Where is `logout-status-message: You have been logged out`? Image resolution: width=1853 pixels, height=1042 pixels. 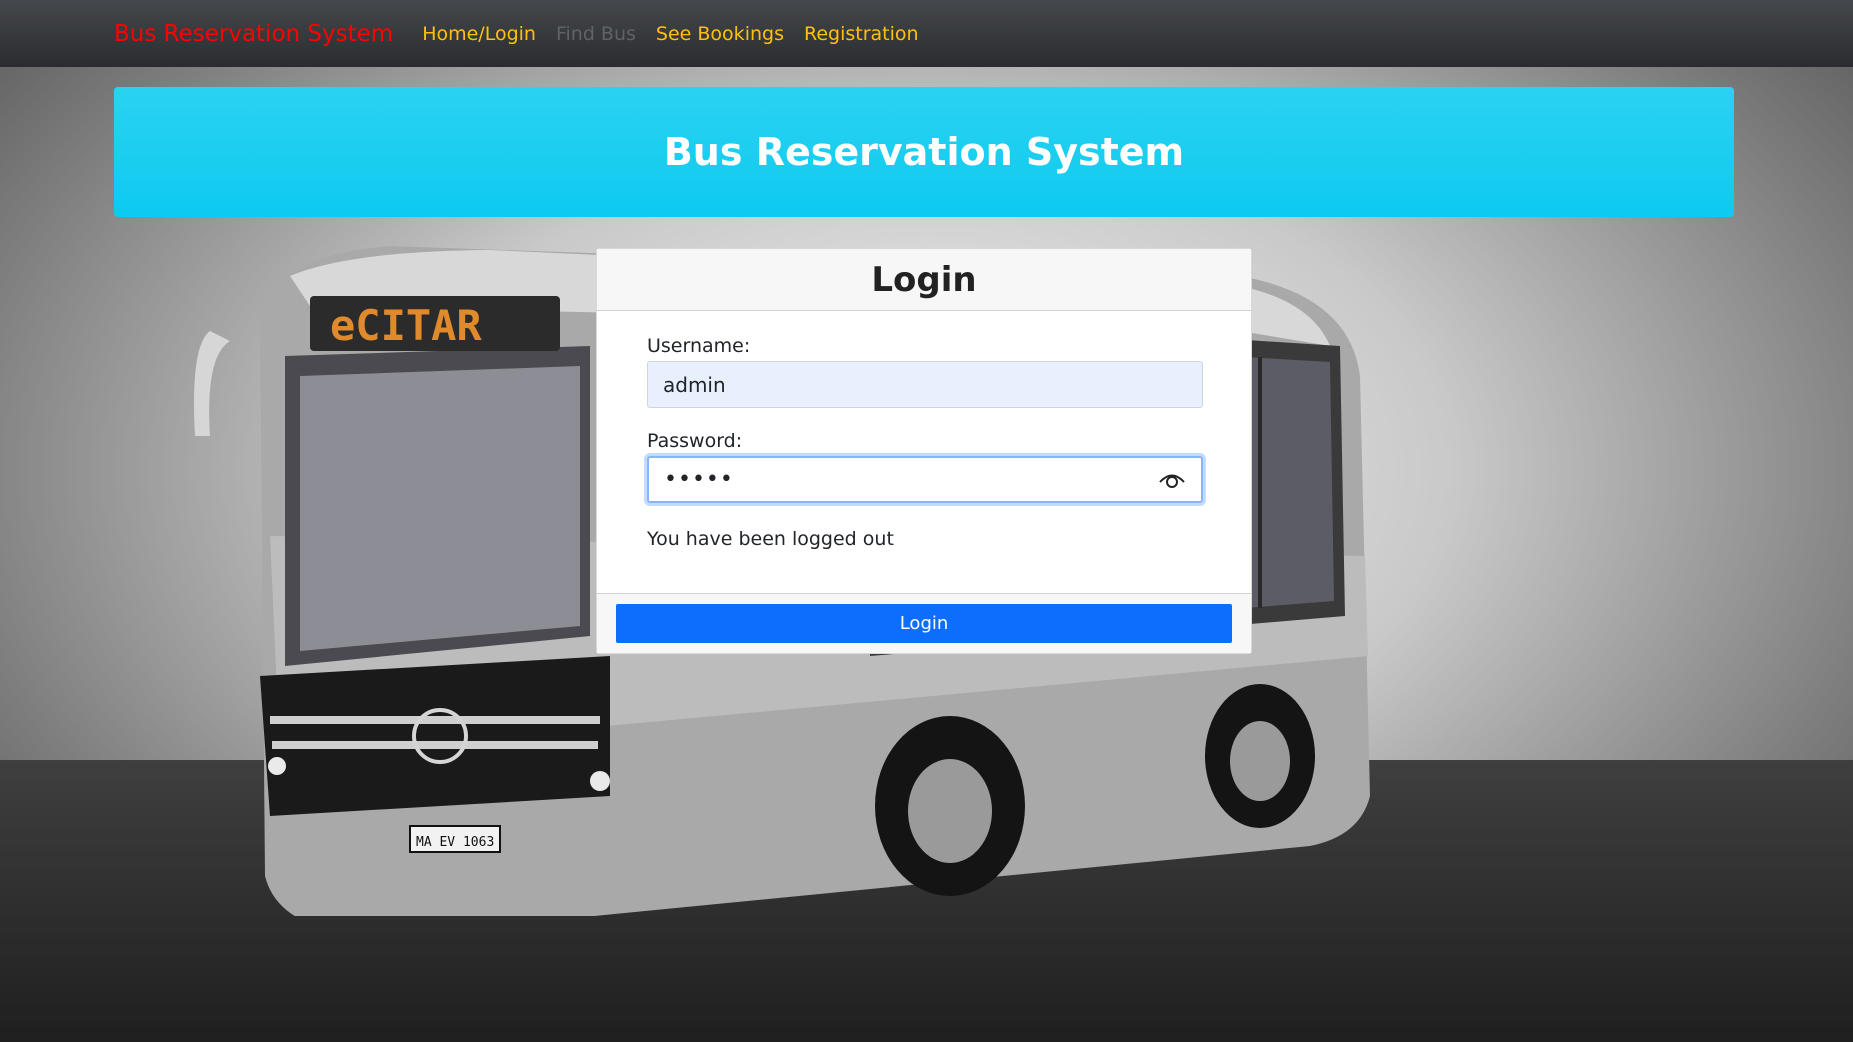
logout-status-message: You have been logged out is located at coordinates (770, 539).